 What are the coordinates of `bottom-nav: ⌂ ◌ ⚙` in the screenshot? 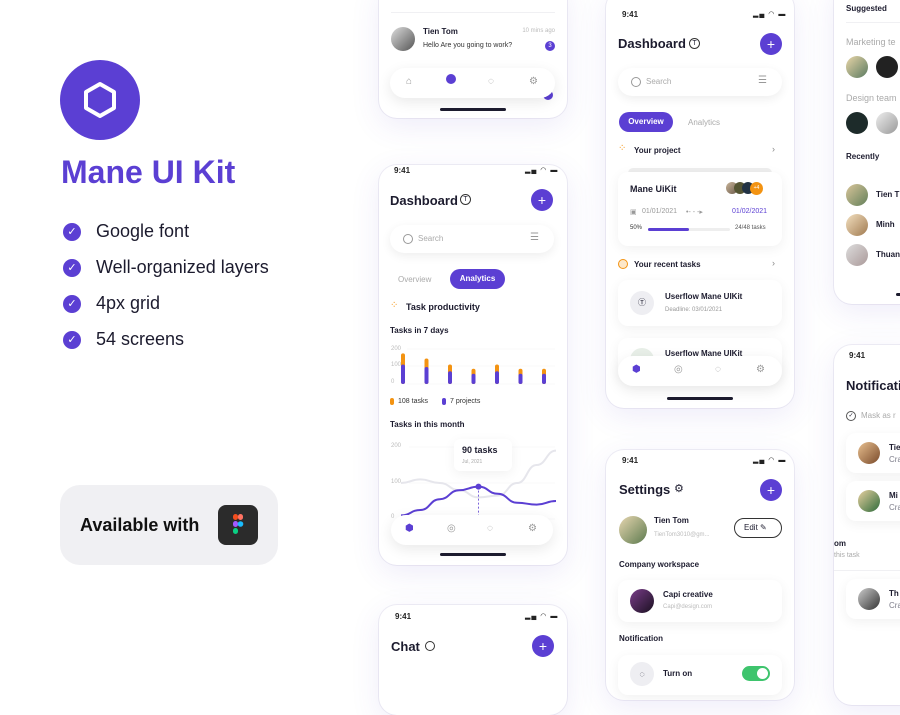 It's located at (472, 83).